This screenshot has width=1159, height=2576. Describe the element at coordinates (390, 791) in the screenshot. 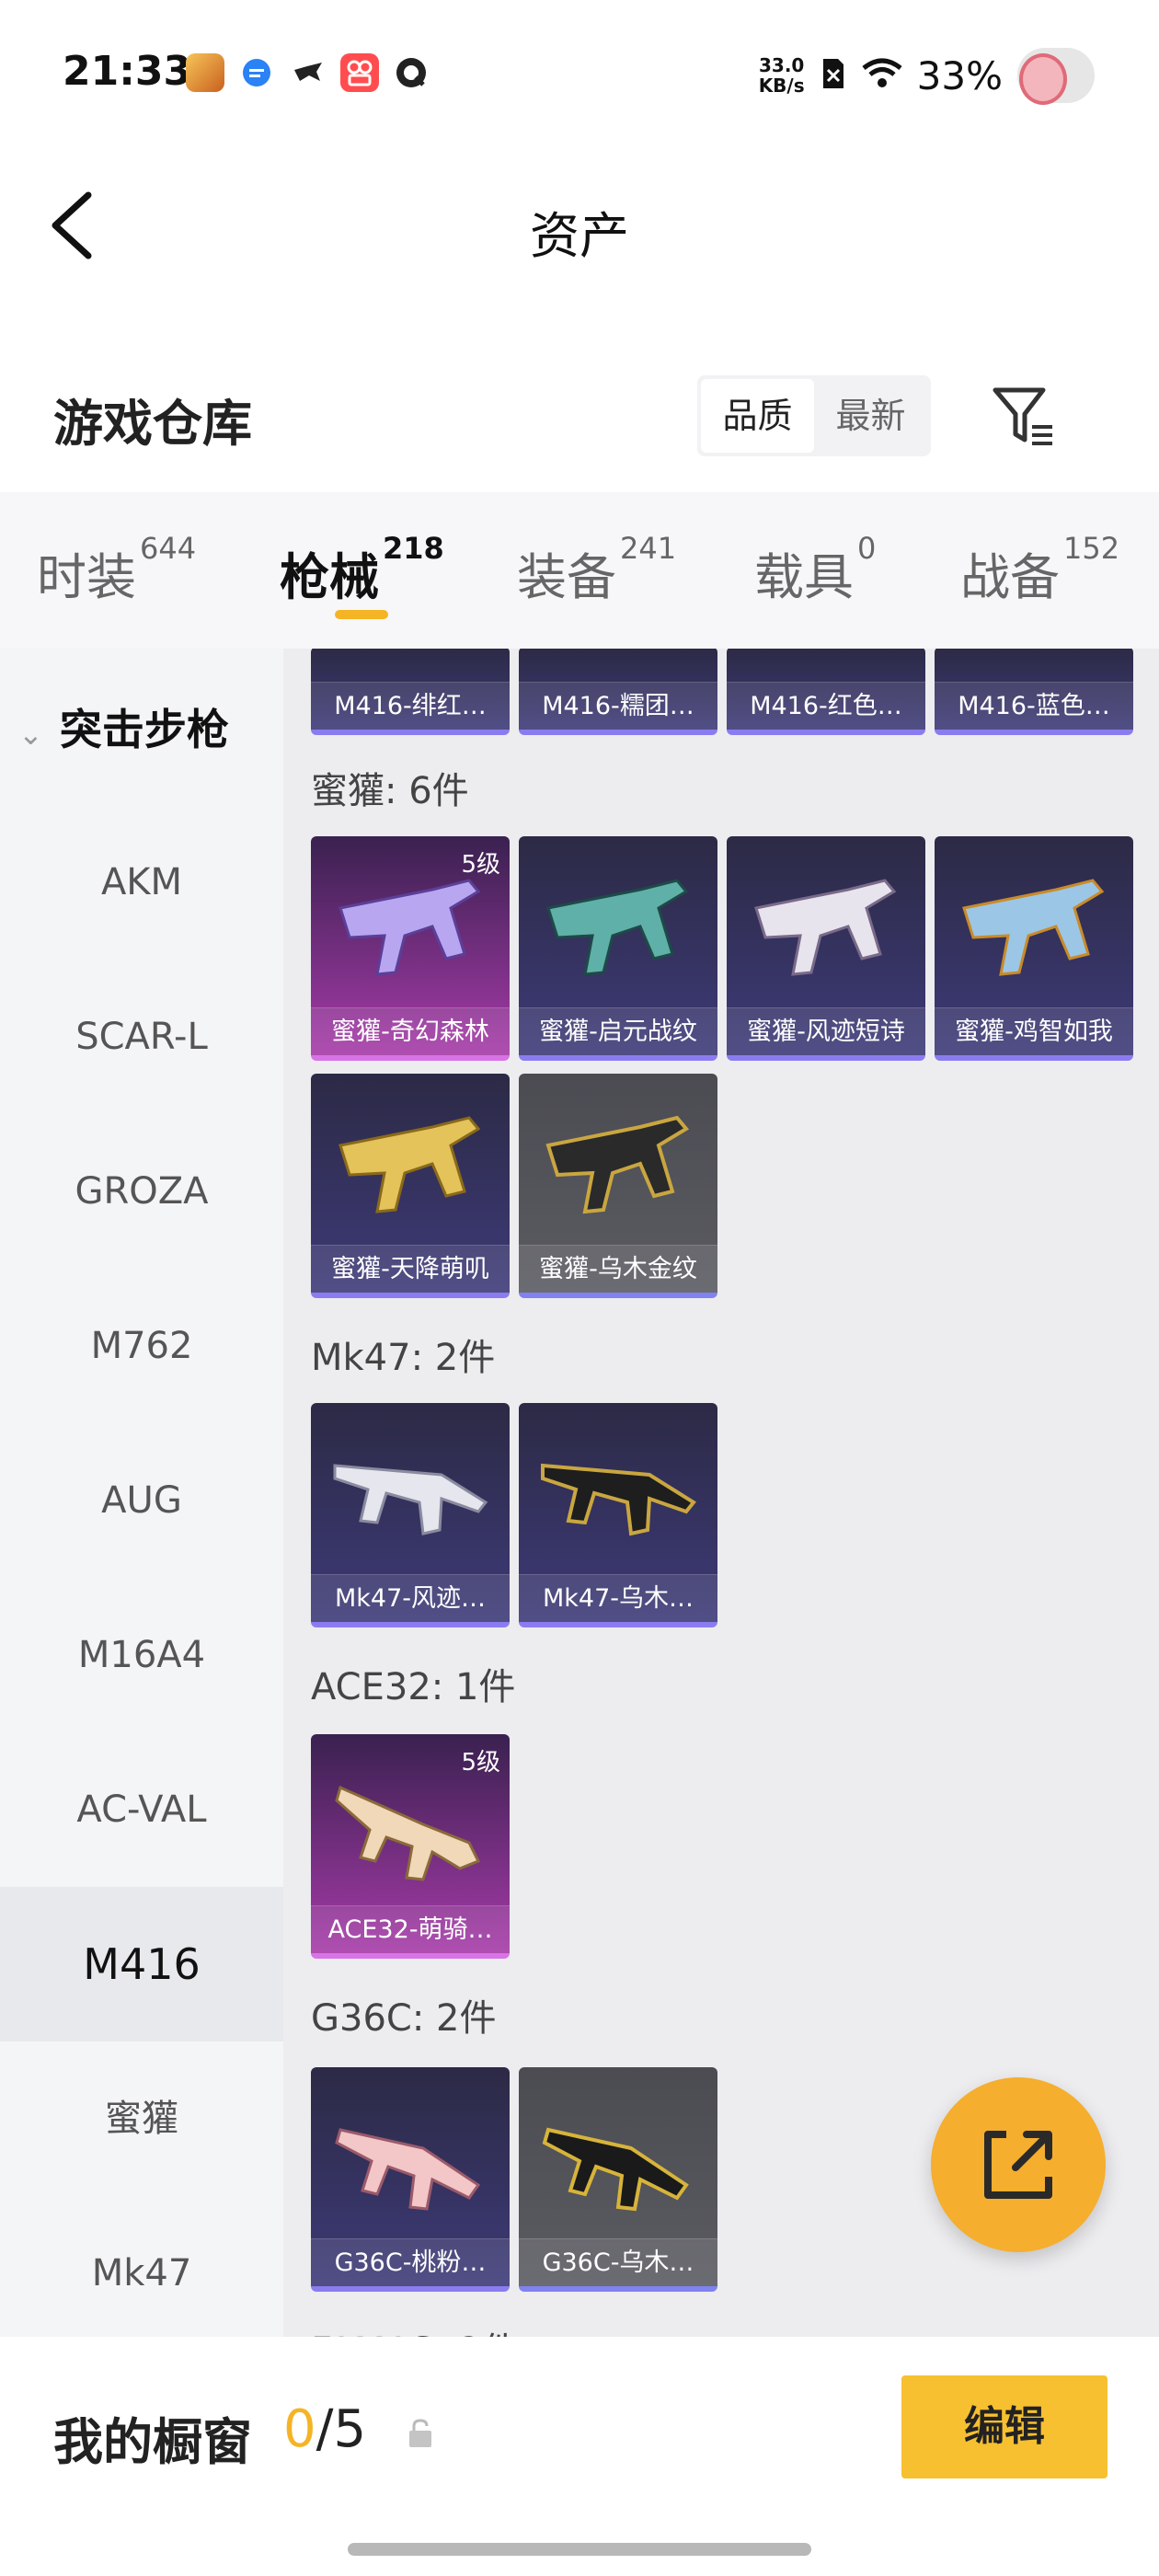

I see `group-title: 蜜獾: 6件` at that location.